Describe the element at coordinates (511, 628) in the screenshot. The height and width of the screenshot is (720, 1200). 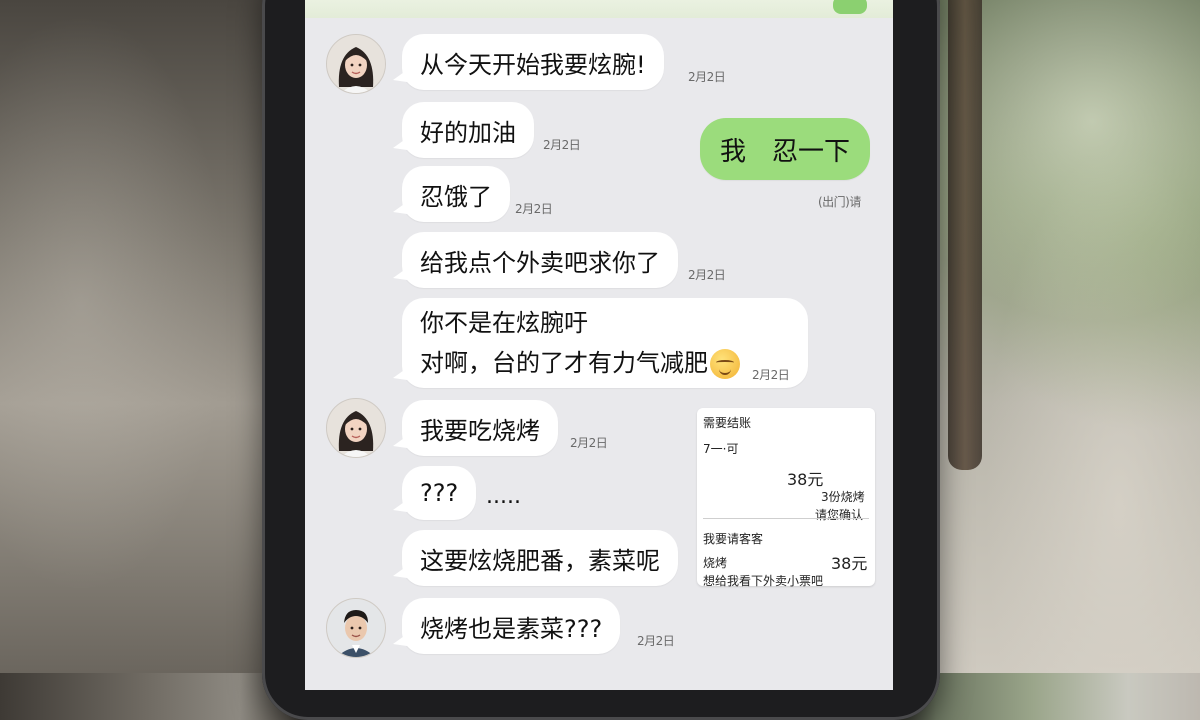
I see `message-text: 烧烤也是素菜???` at that location.